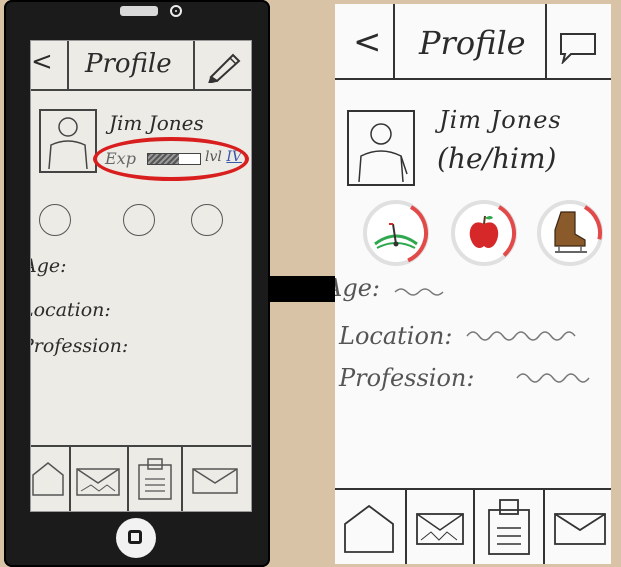  I want to click on highlight-oval, so click(171, 159).